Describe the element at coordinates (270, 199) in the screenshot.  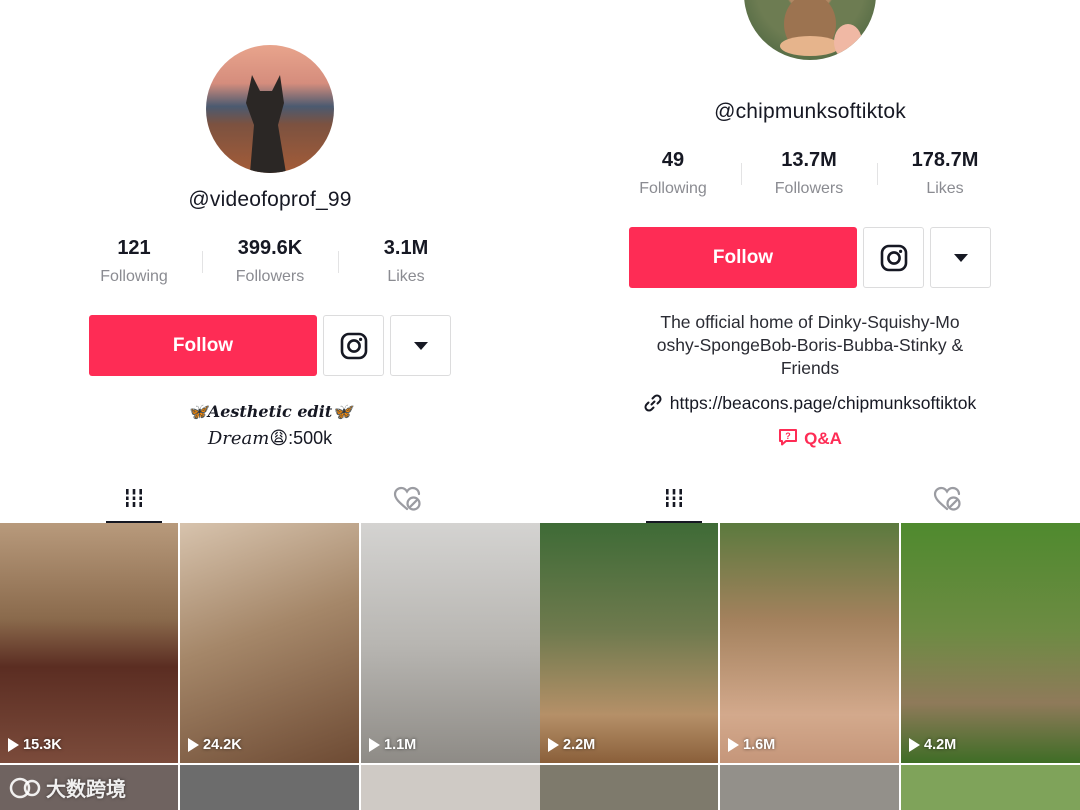
I see `profile-handle: @videofoprof_99` at that location.